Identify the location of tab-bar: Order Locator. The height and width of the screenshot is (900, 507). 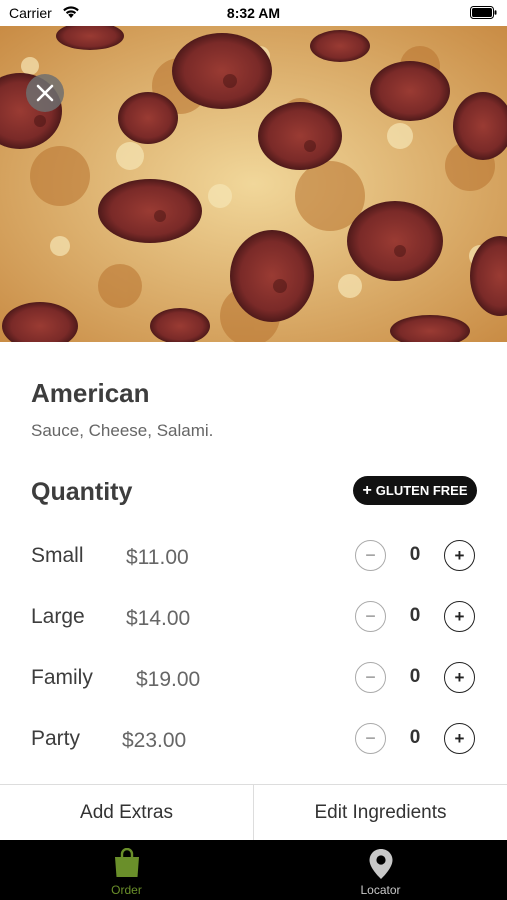
(253, 870).